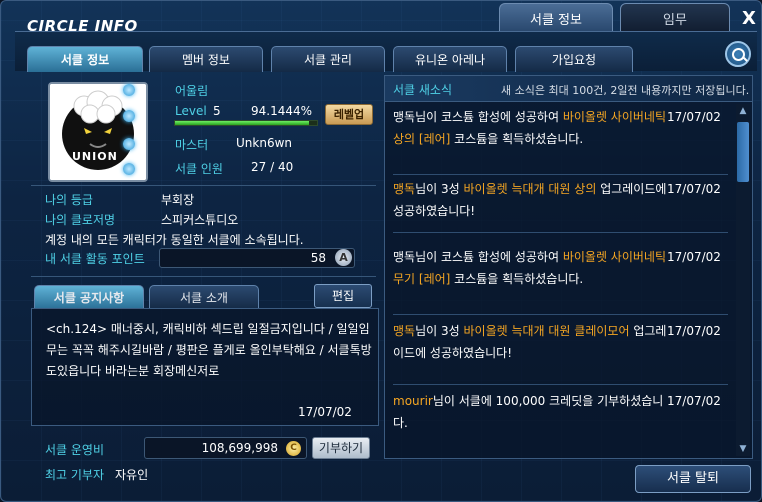 This screenshot has height=502, width=762. I want to click on funds-label: 서클 운영비, so click(75, 450).